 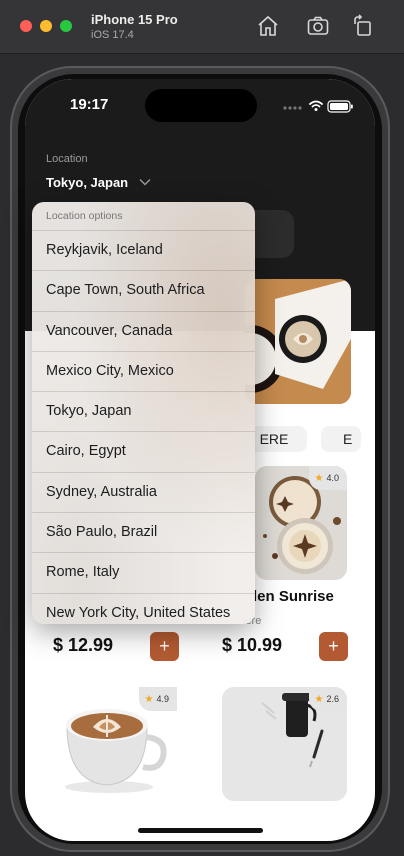 What do you see at coordinates (143, 573) in the screenshot?
I see `menu-item-rome: Rome, Italy` at bounding box center [143, 573].